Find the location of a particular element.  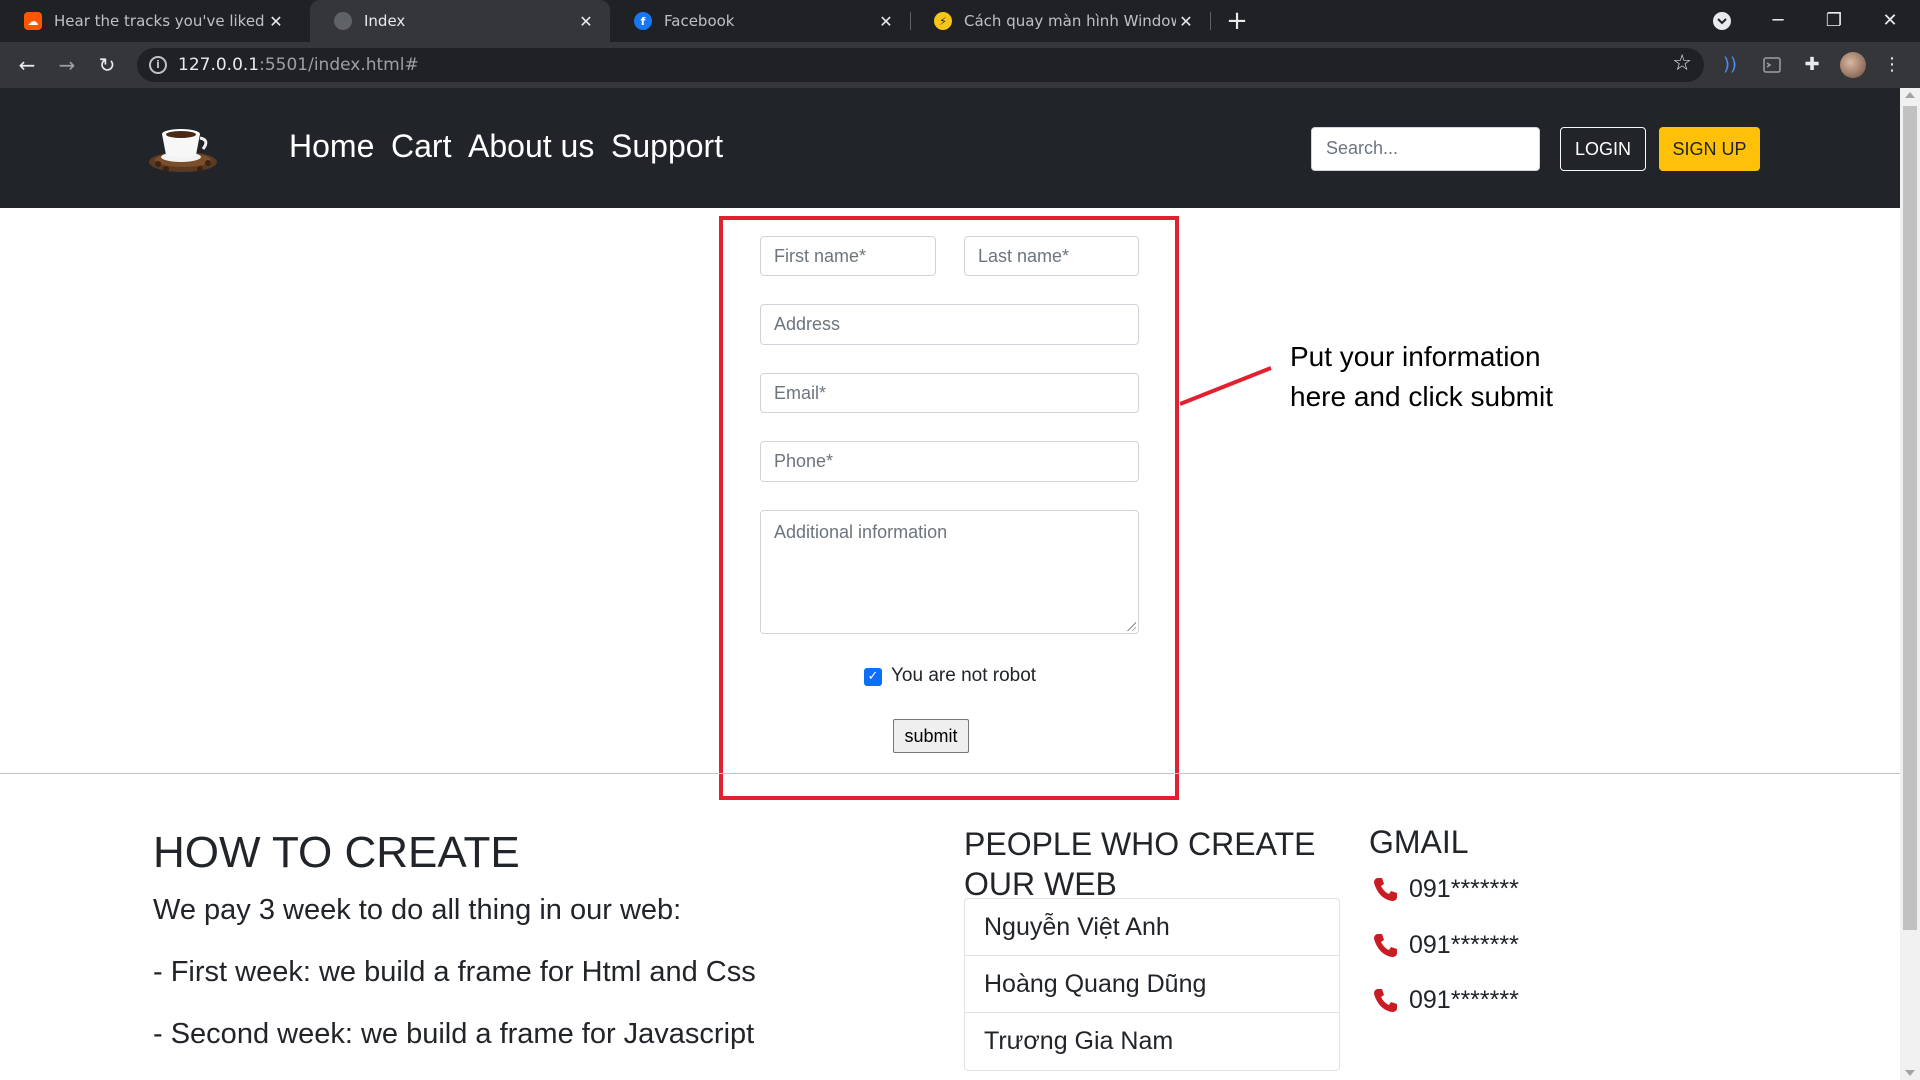

scroll-down-arrow-icon is located at coordinates (1910, 1073).